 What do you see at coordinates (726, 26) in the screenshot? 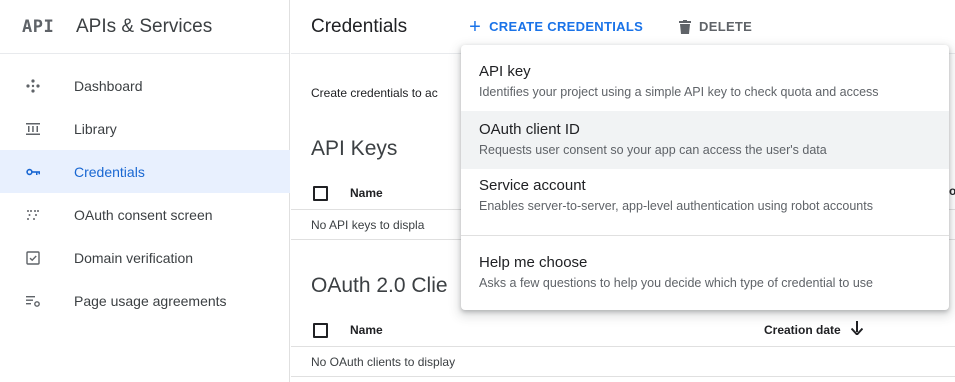
I see `delete-label: DELETE` at bounding box center [726, 26].